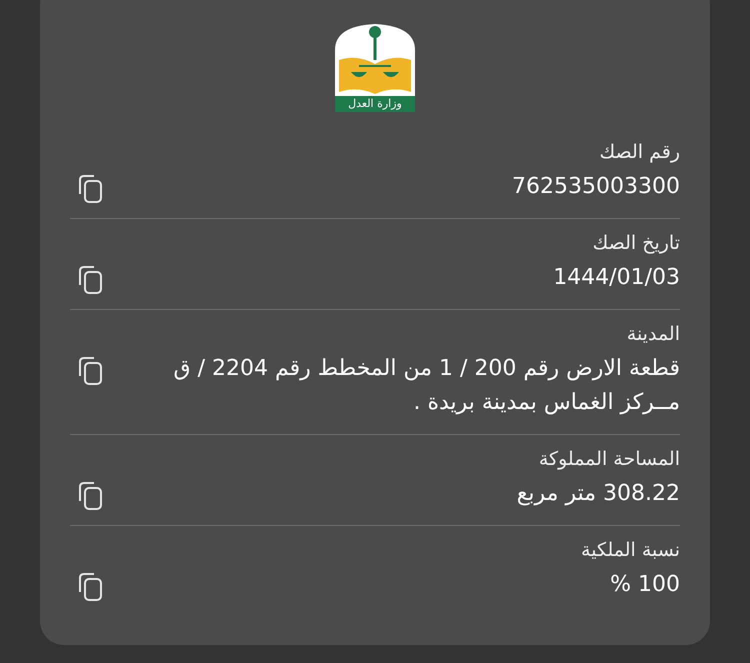 This screenshot has height=663, width=750. Describe the element at coordinates (653, 334) in the screenshot. I see `field-label: المدينة` at that location.